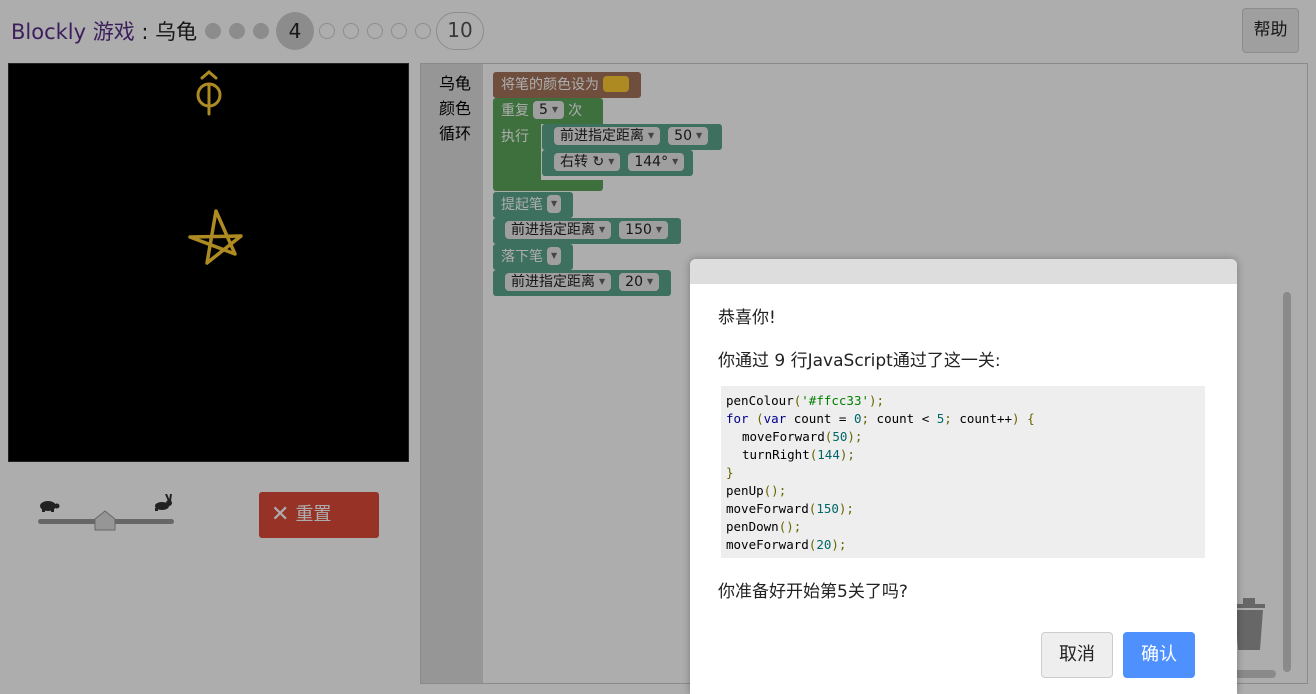 This screenshot has height=694, width=1316. I want to click on code-line: penDown();, so click(764, 526).